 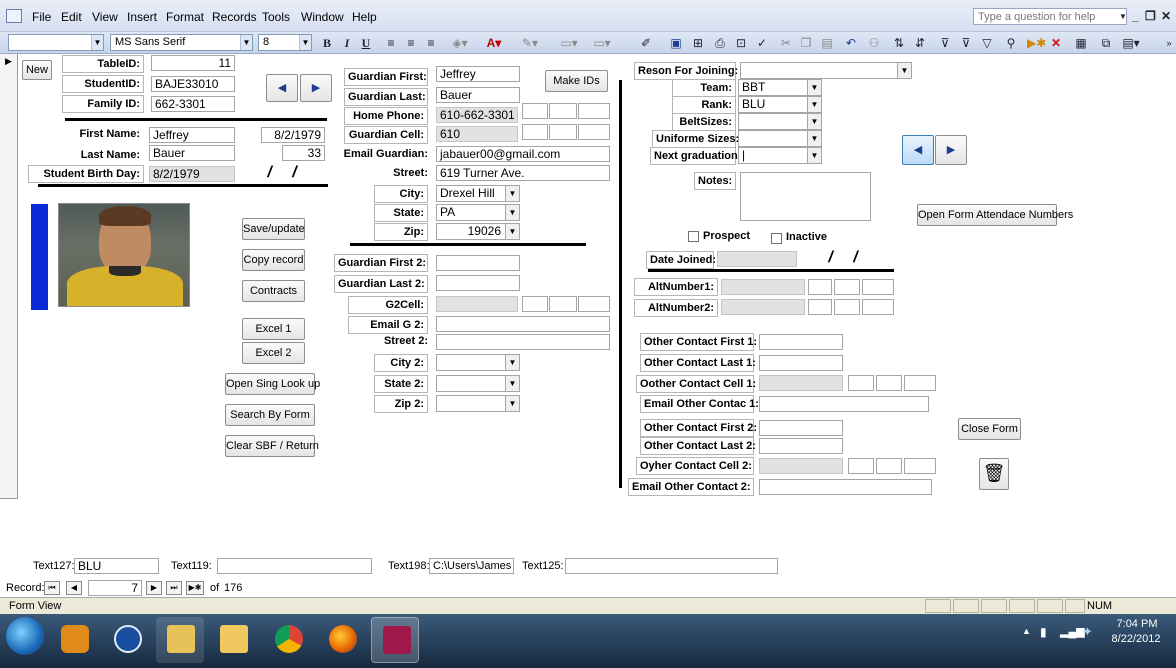 I want to click on current-record-input: 7, so click(x=115, y=588).